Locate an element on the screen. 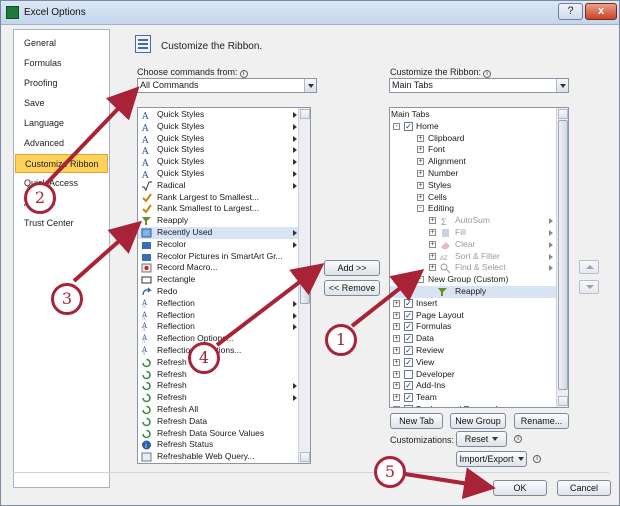 The height and width of the screenshot is (506, 620). tree-item: + AZ Sort & Filter is located at coordinates (473, 257).